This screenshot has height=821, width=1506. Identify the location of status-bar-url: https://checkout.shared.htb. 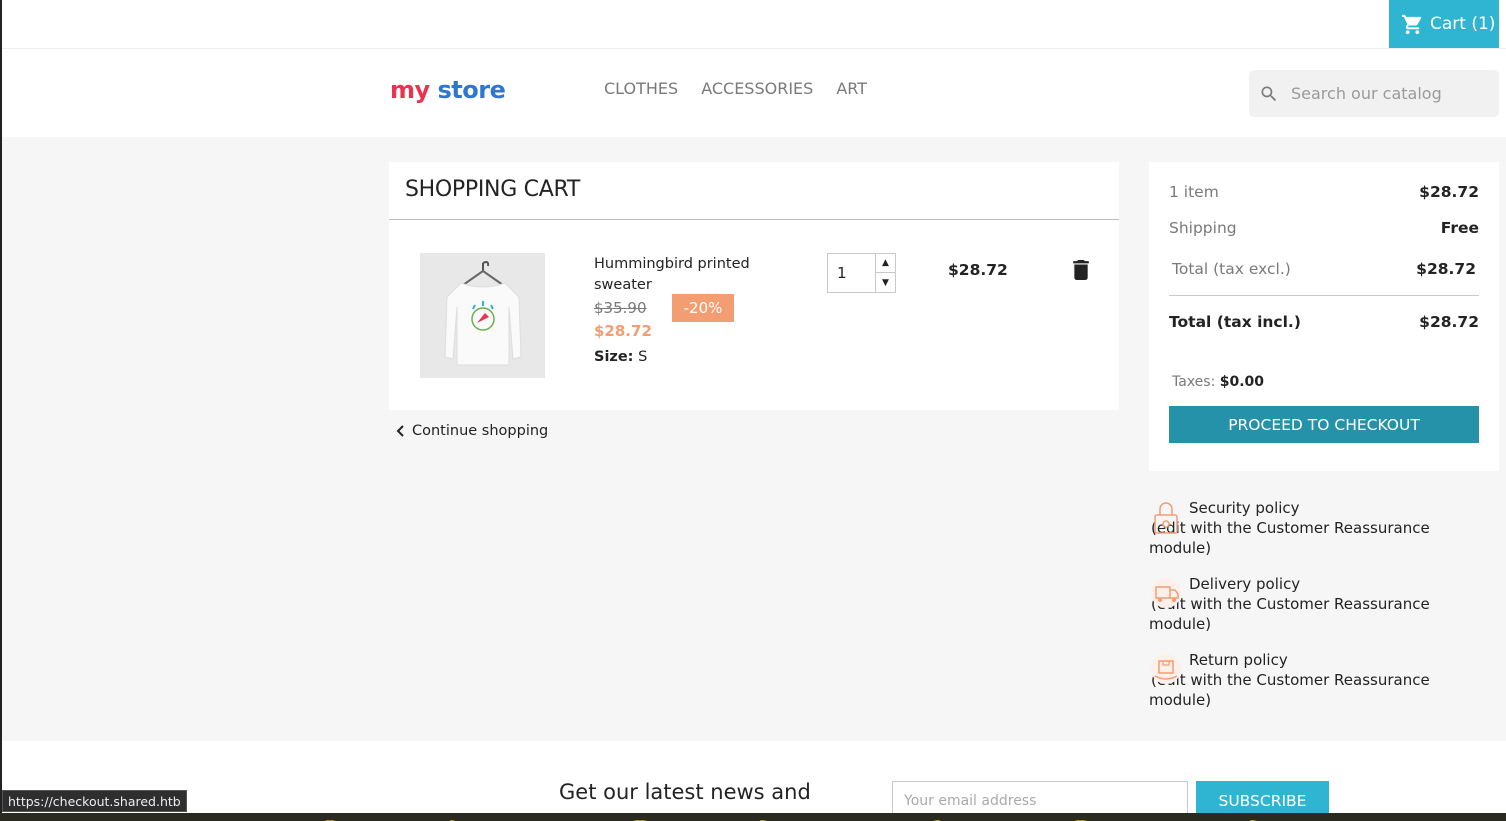
(94, 801).